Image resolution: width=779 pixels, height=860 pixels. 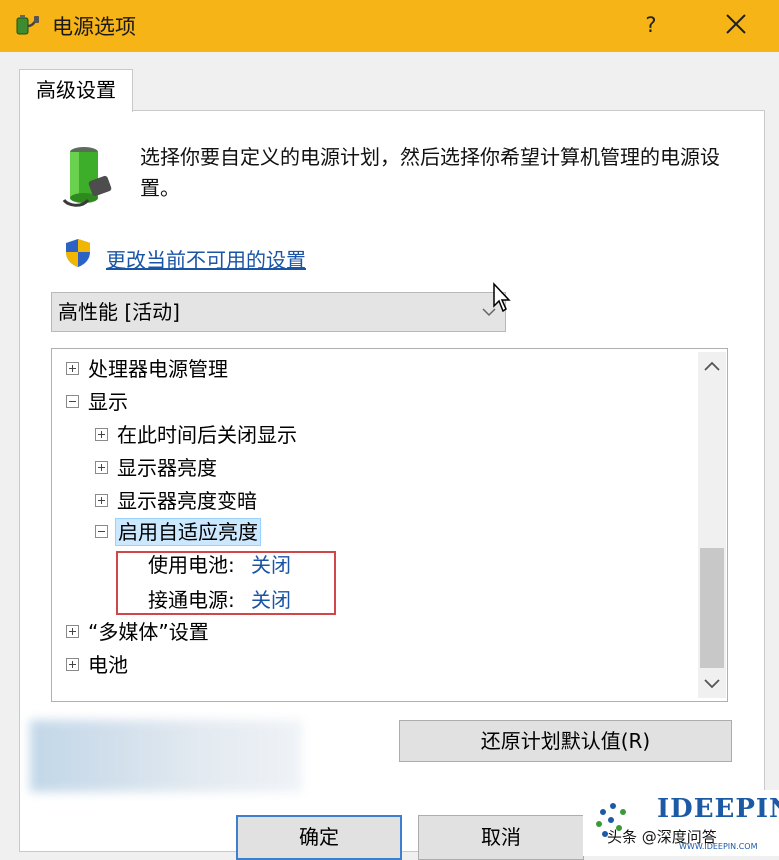 I want to click on change-unavailable-settings-link: 更改当前不可用的设置, so click(x=206, y=258).